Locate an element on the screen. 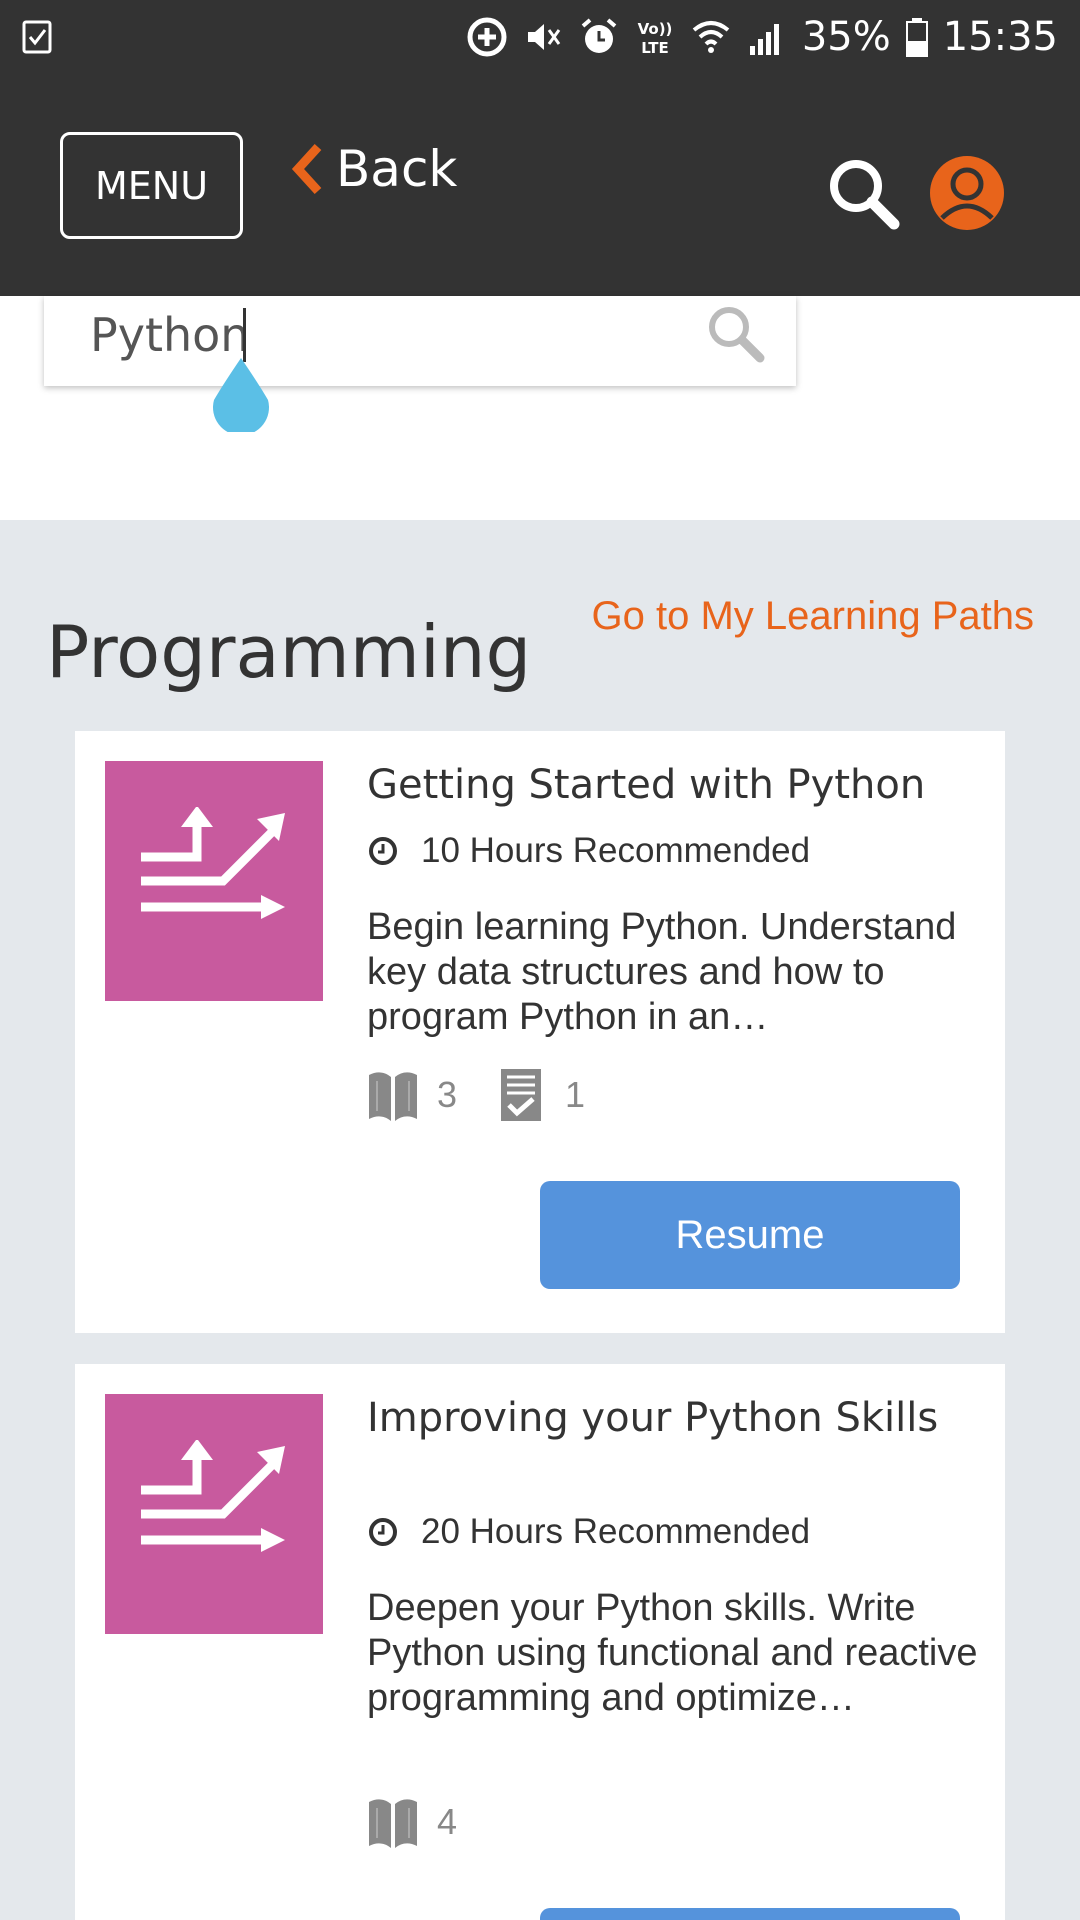 This screenshot has height=1920, width=1080. back-button: Back is located at coordinates (373, 169).